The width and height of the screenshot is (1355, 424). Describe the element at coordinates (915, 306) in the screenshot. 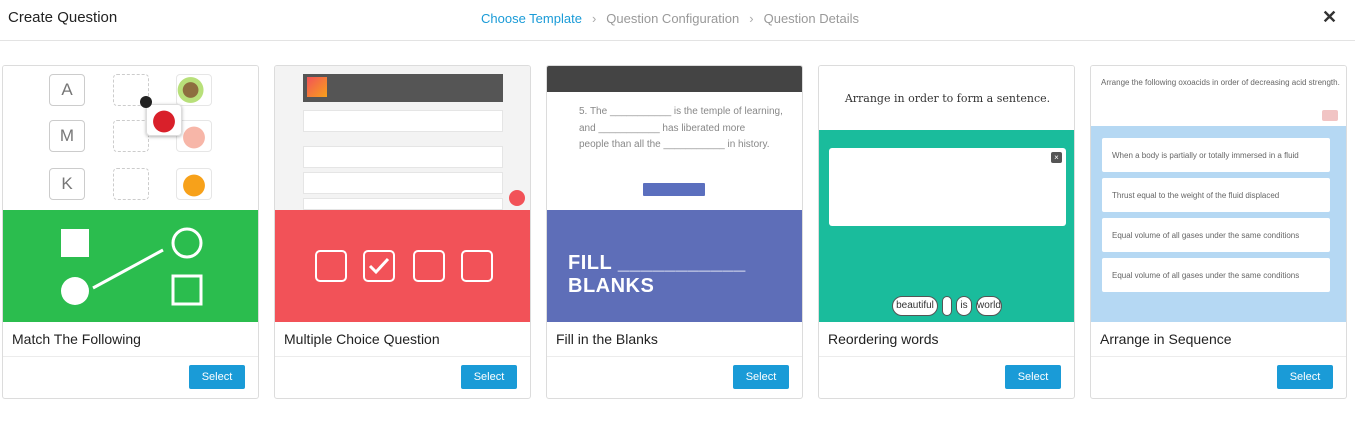

I see `word-chip: beautiful` at that location.